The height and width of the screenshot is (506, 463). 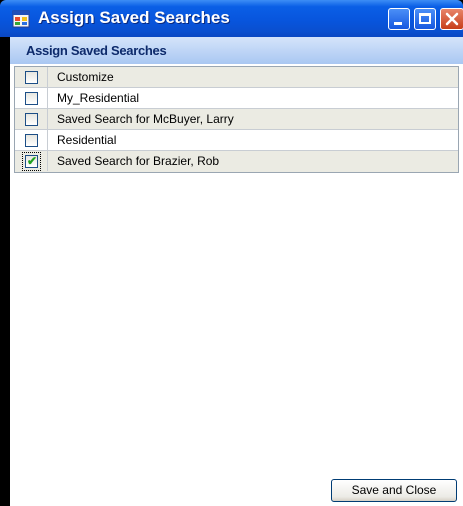 What do you see at coordinates (398, 23) in the screenshot?
I see `minimize-icon` at bounding box center [398, 23].